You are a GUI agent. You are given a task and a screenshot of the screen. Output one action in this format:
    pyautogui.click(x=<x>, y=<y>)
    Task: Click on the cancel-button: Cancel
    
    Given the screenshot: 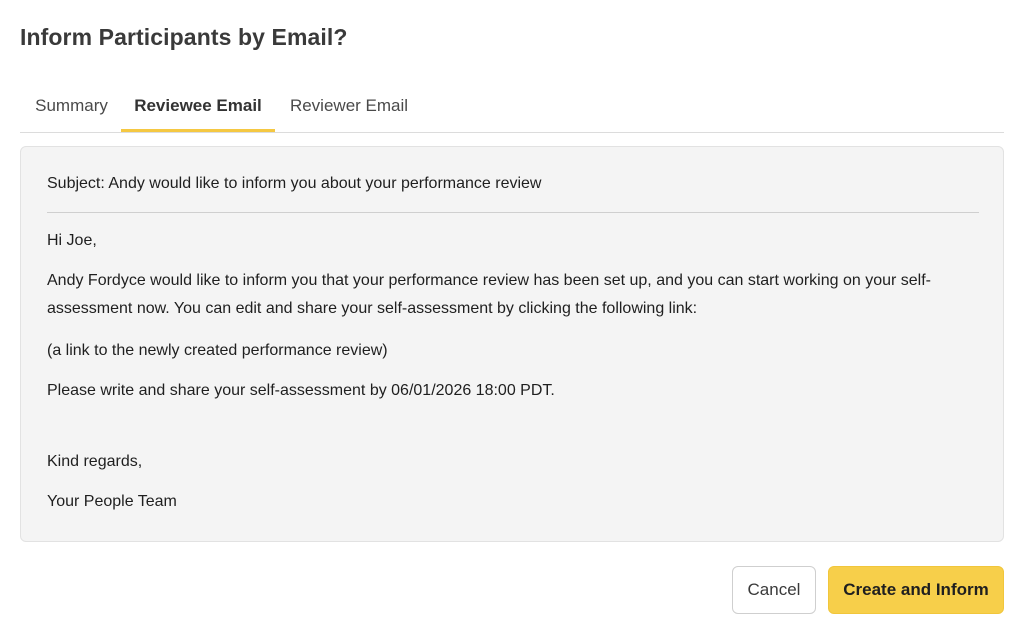 What is the action you would take?
    pyautogui.click(x=774, y=590)
    